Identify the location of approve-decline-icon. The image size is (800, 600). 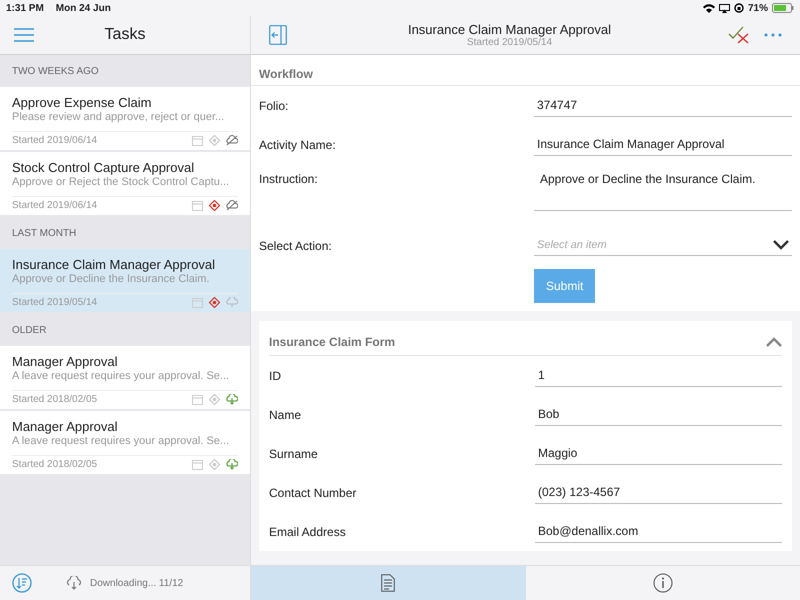
(739, 35).